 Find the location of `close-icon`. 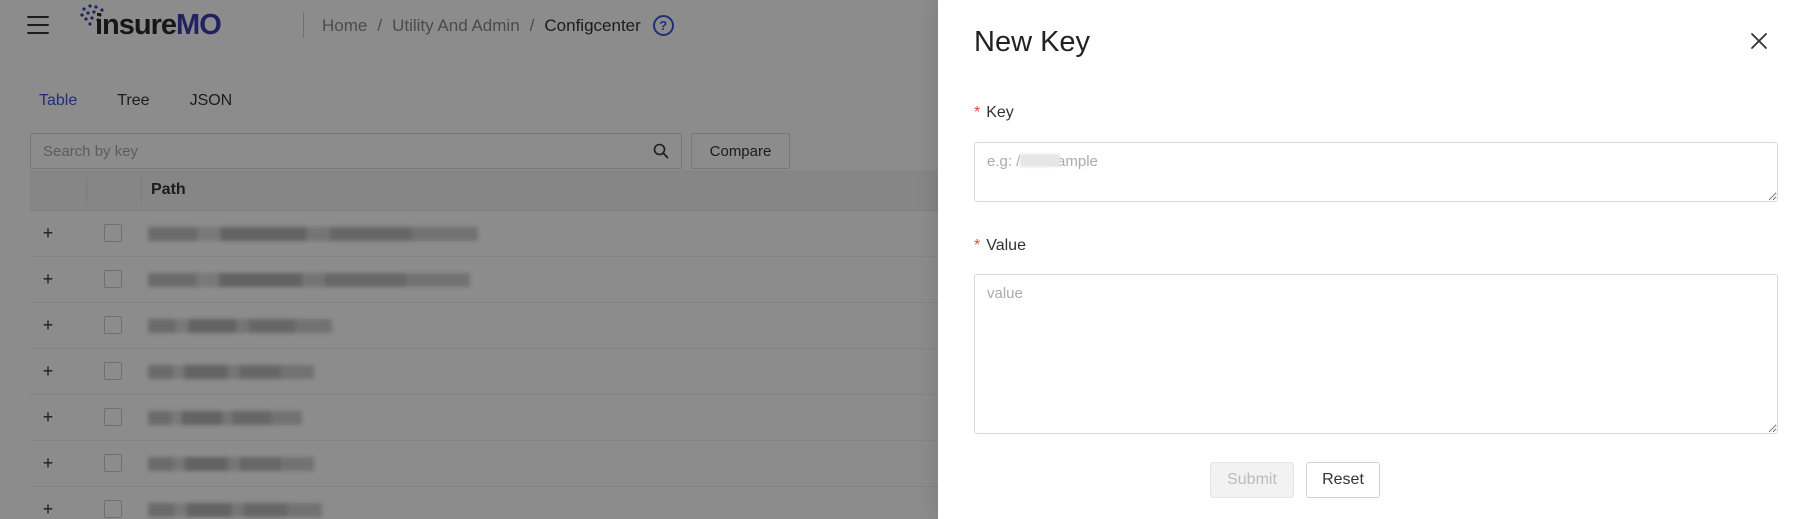

close-icon is located at coordinates (1759, 41).